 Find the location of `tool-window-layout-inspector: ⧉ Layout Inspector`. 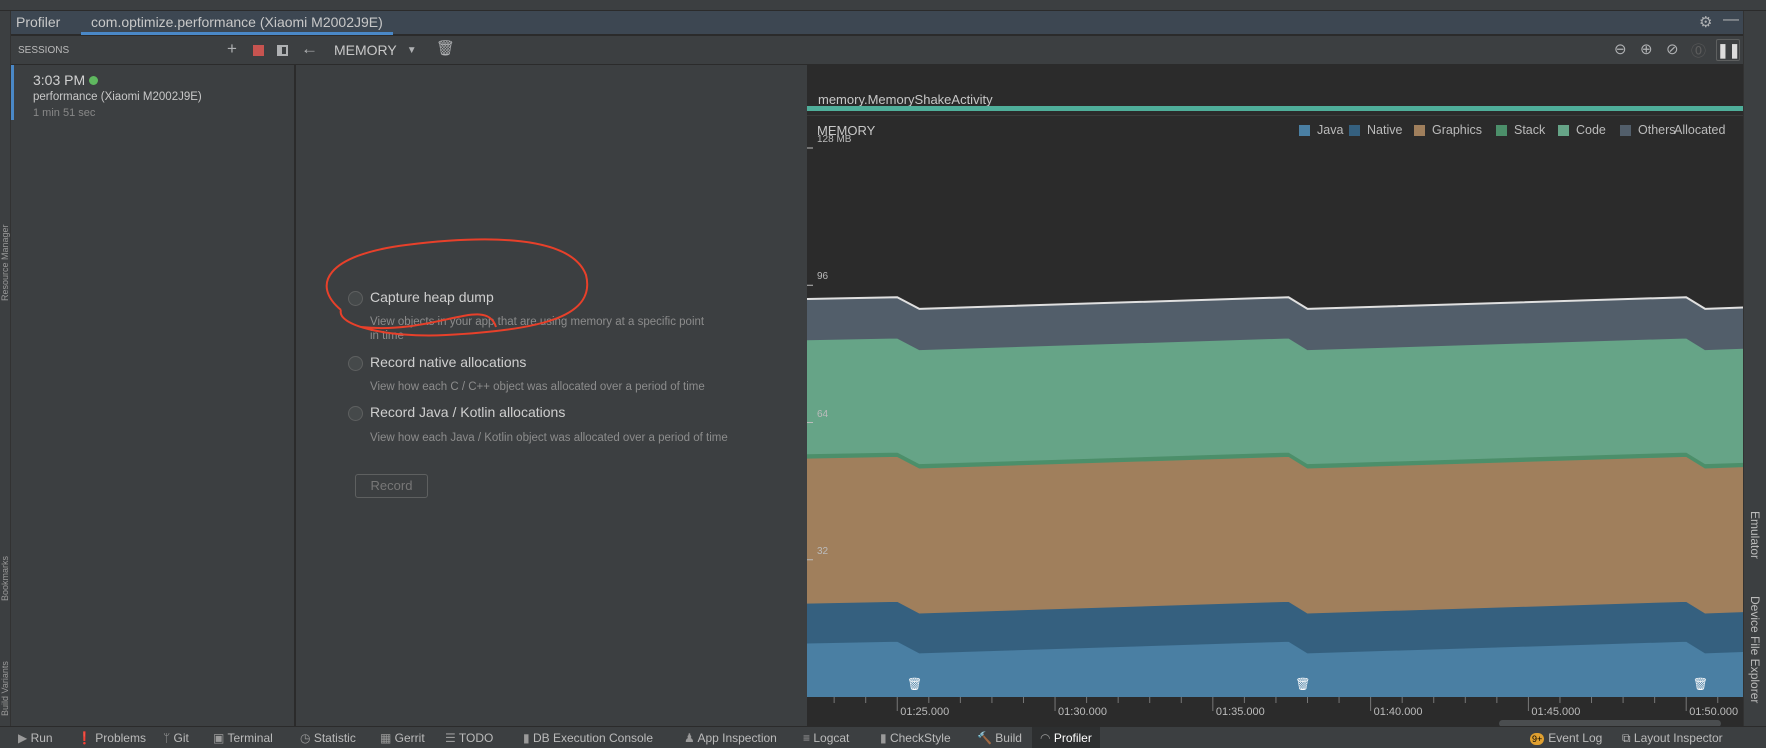

tool-window-layout-inspector: ⧉ Layout Inspector is located at coordinates (1672, 738).